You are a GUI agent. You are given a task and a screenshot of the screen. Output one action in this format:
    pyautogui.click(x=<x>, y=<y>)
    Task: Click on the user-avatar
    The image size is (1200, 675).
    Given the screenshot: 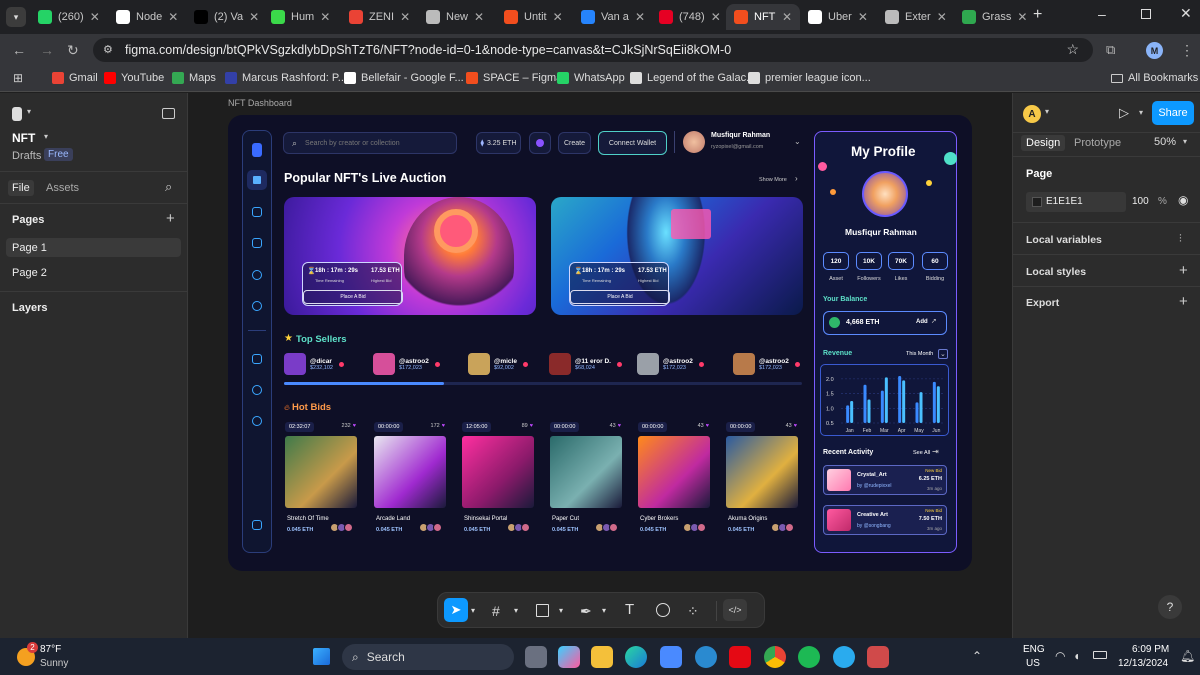 What is the action you would take?
    pyautogui.click(x=694, y=142)
    